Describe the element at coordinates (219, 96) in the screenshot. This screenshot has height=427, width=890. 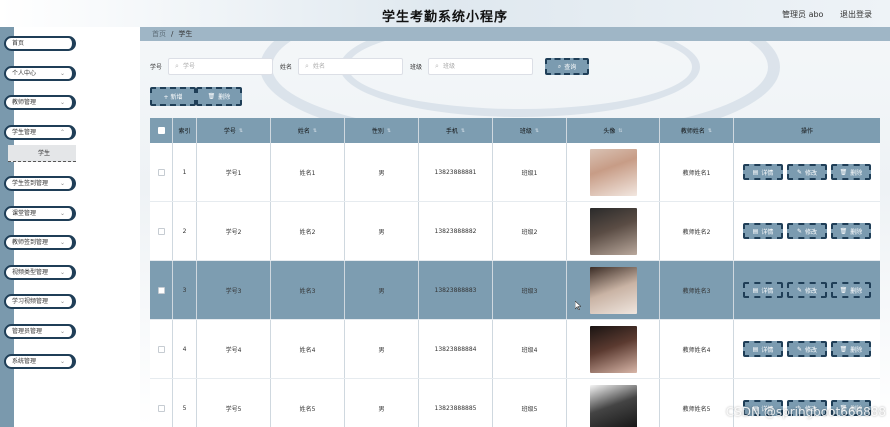
I see `batch-delete-button: 🗑 删除` at that location.